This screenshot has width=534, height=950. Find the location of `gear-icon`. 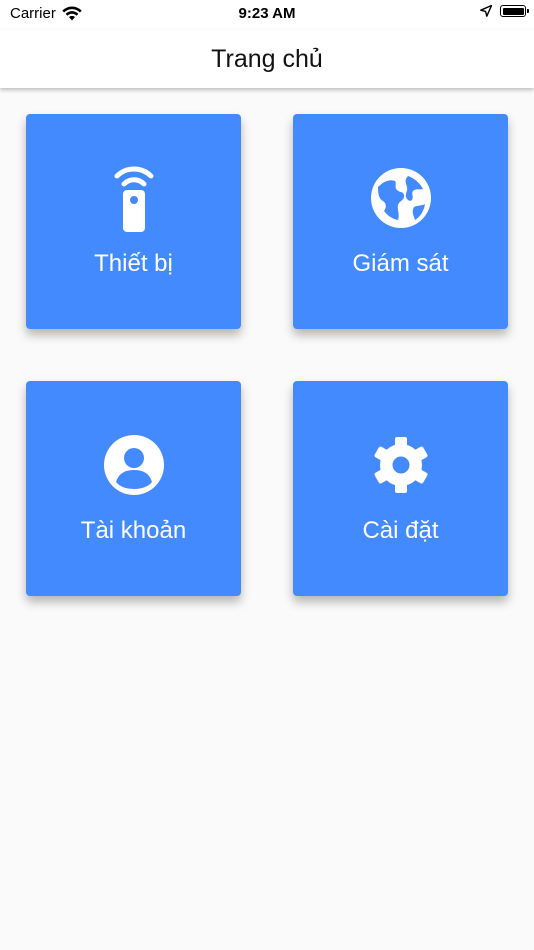

gear-icon is located at coordinates (400, 465).